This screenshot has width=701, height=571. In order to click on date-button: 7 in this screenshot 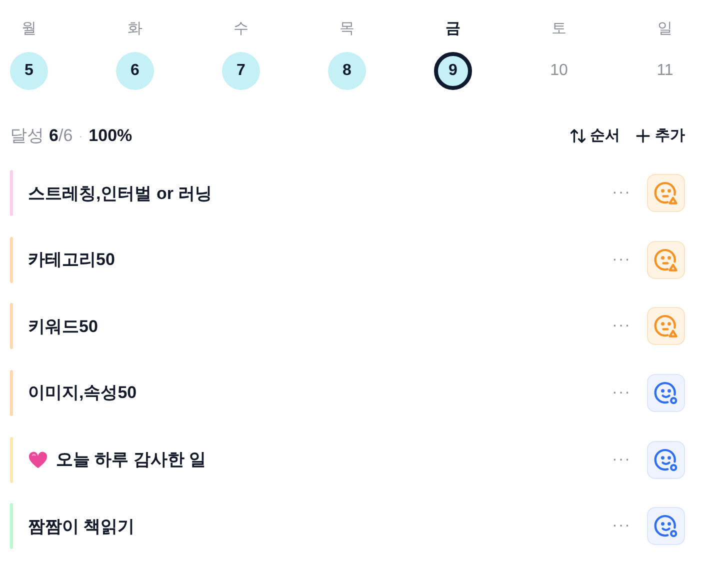, I will do `click(241, 71)`.